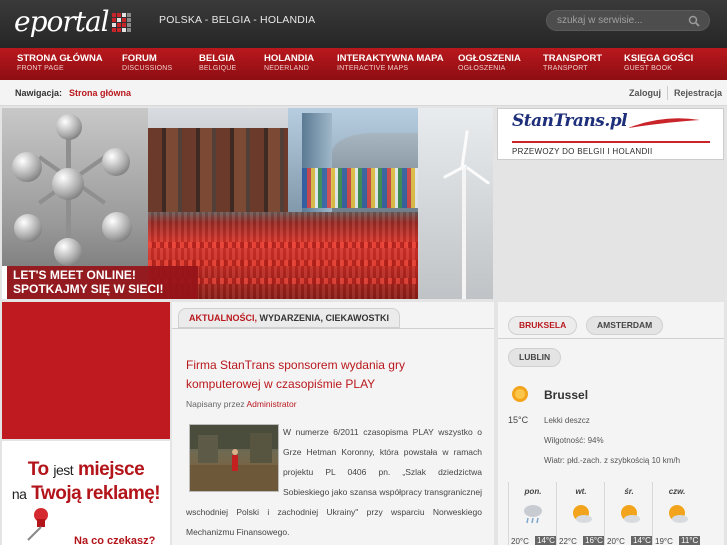 Image resolution: width=727 pixels, height=545 pixels. What do you see at coordinates (289, 58) in the screenshot?
I see `nav-label: HOLANDIA` at bounding box center [289, 58].